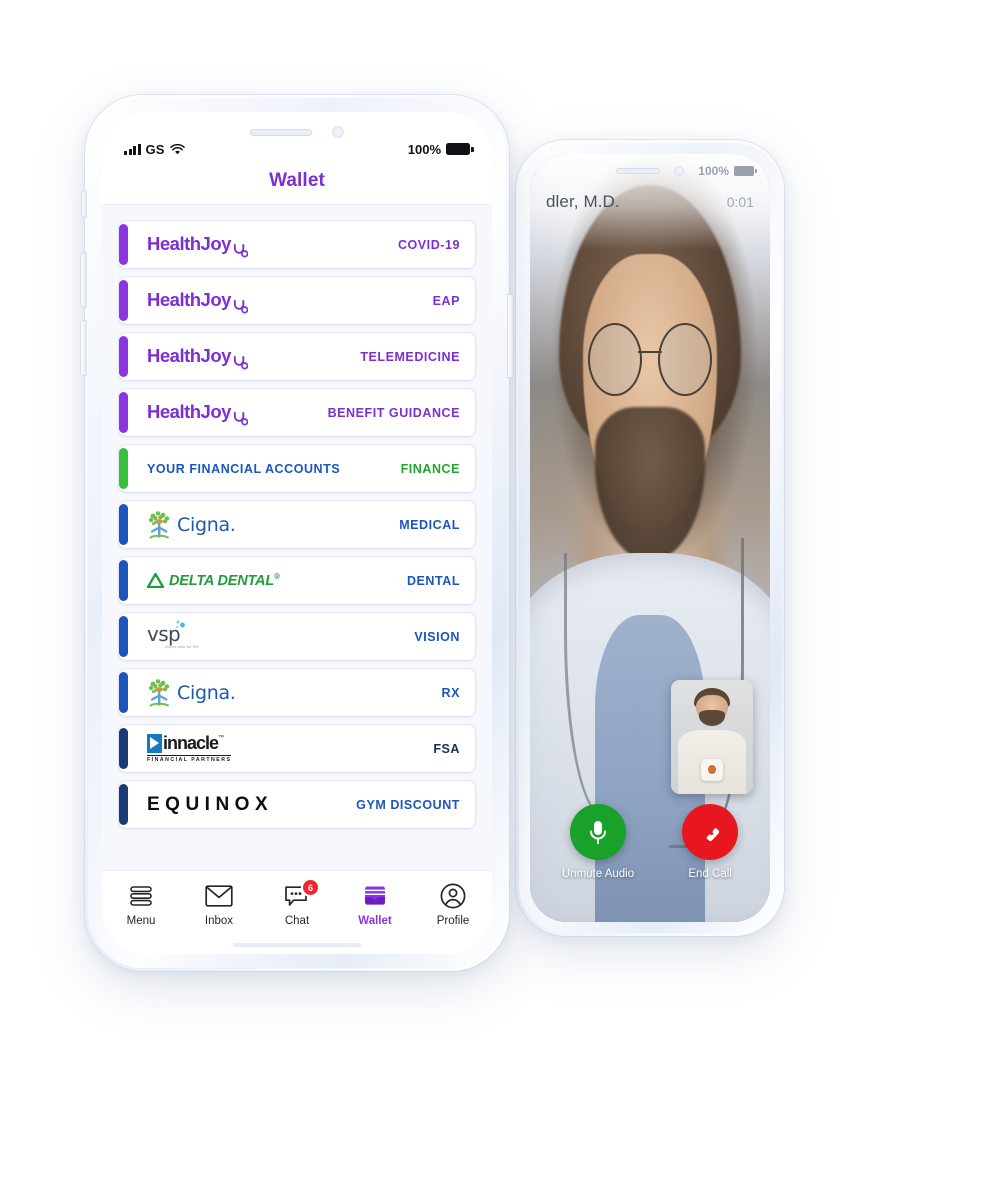  I want to click on bottom-tab-bar: Menu Inbox 6 Chat Wallet Profile, so click(297, 912).